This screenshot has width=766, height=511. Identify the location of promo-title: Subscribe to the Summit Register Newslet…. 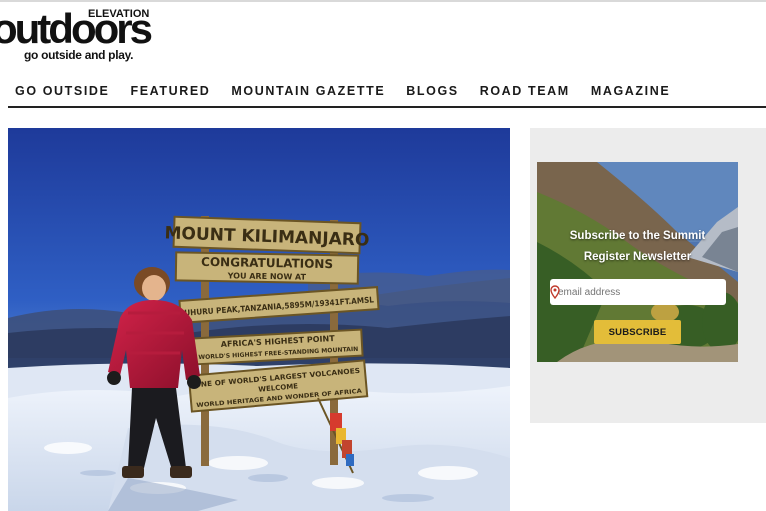
(637, 247).